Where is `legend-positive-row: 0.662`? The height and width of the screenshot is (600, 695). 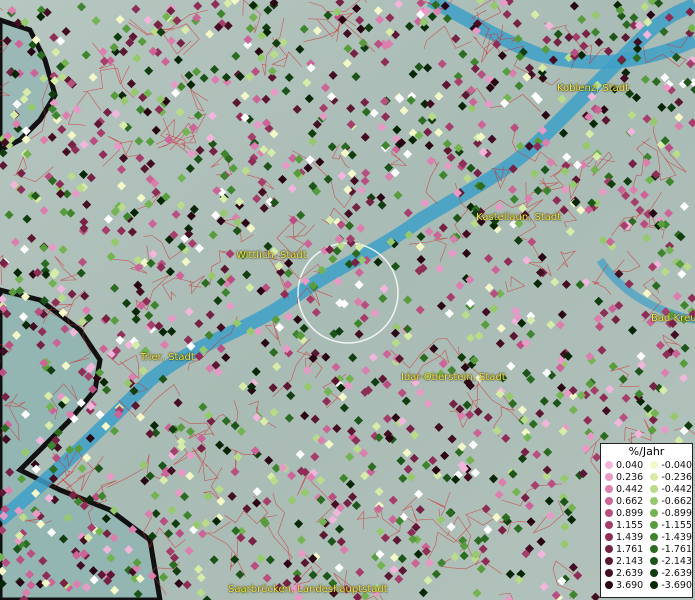 legend-positive-row: 0.662 is located at coordinates (623, 501).